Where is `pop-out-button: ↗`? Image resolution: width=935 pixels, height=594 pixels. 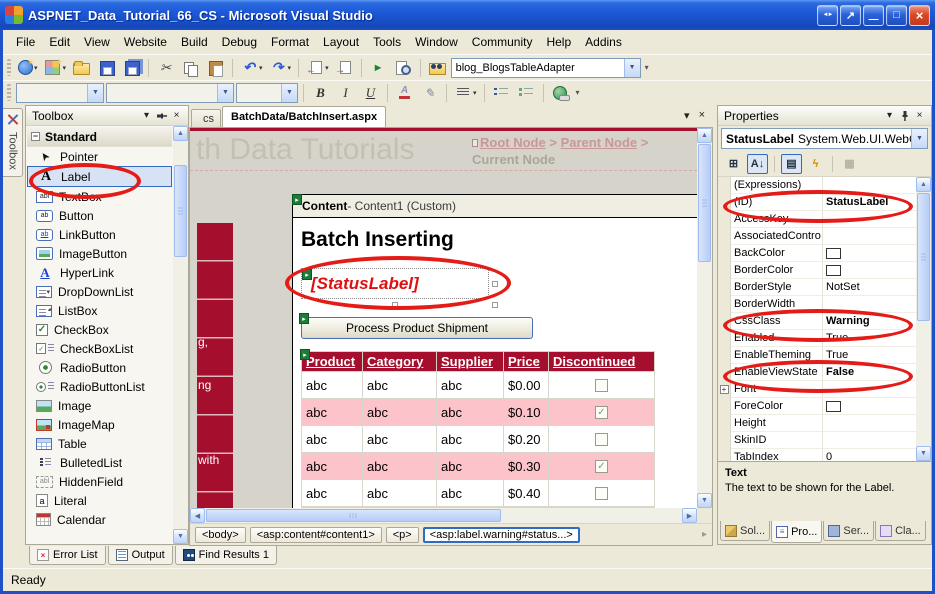
pop-out-button: ↗ is located at coordinates (850, 15).